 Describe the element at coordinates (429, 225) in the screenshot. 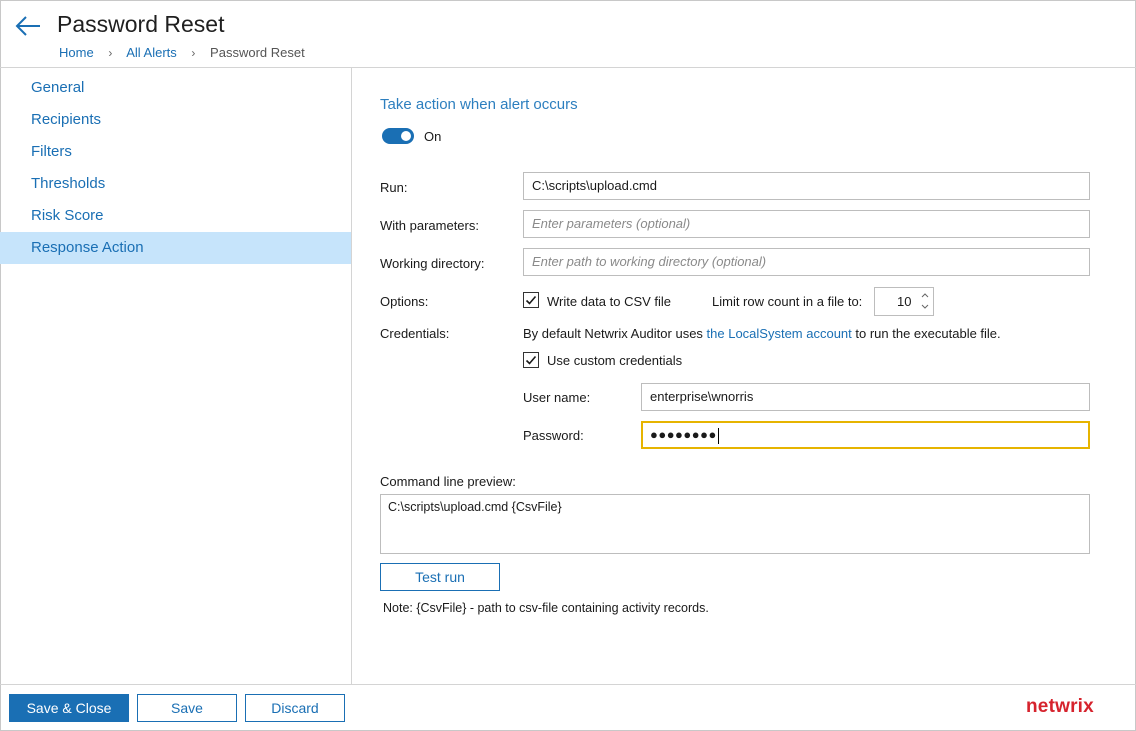

I see `parameters-label: With parameters:` at that location.